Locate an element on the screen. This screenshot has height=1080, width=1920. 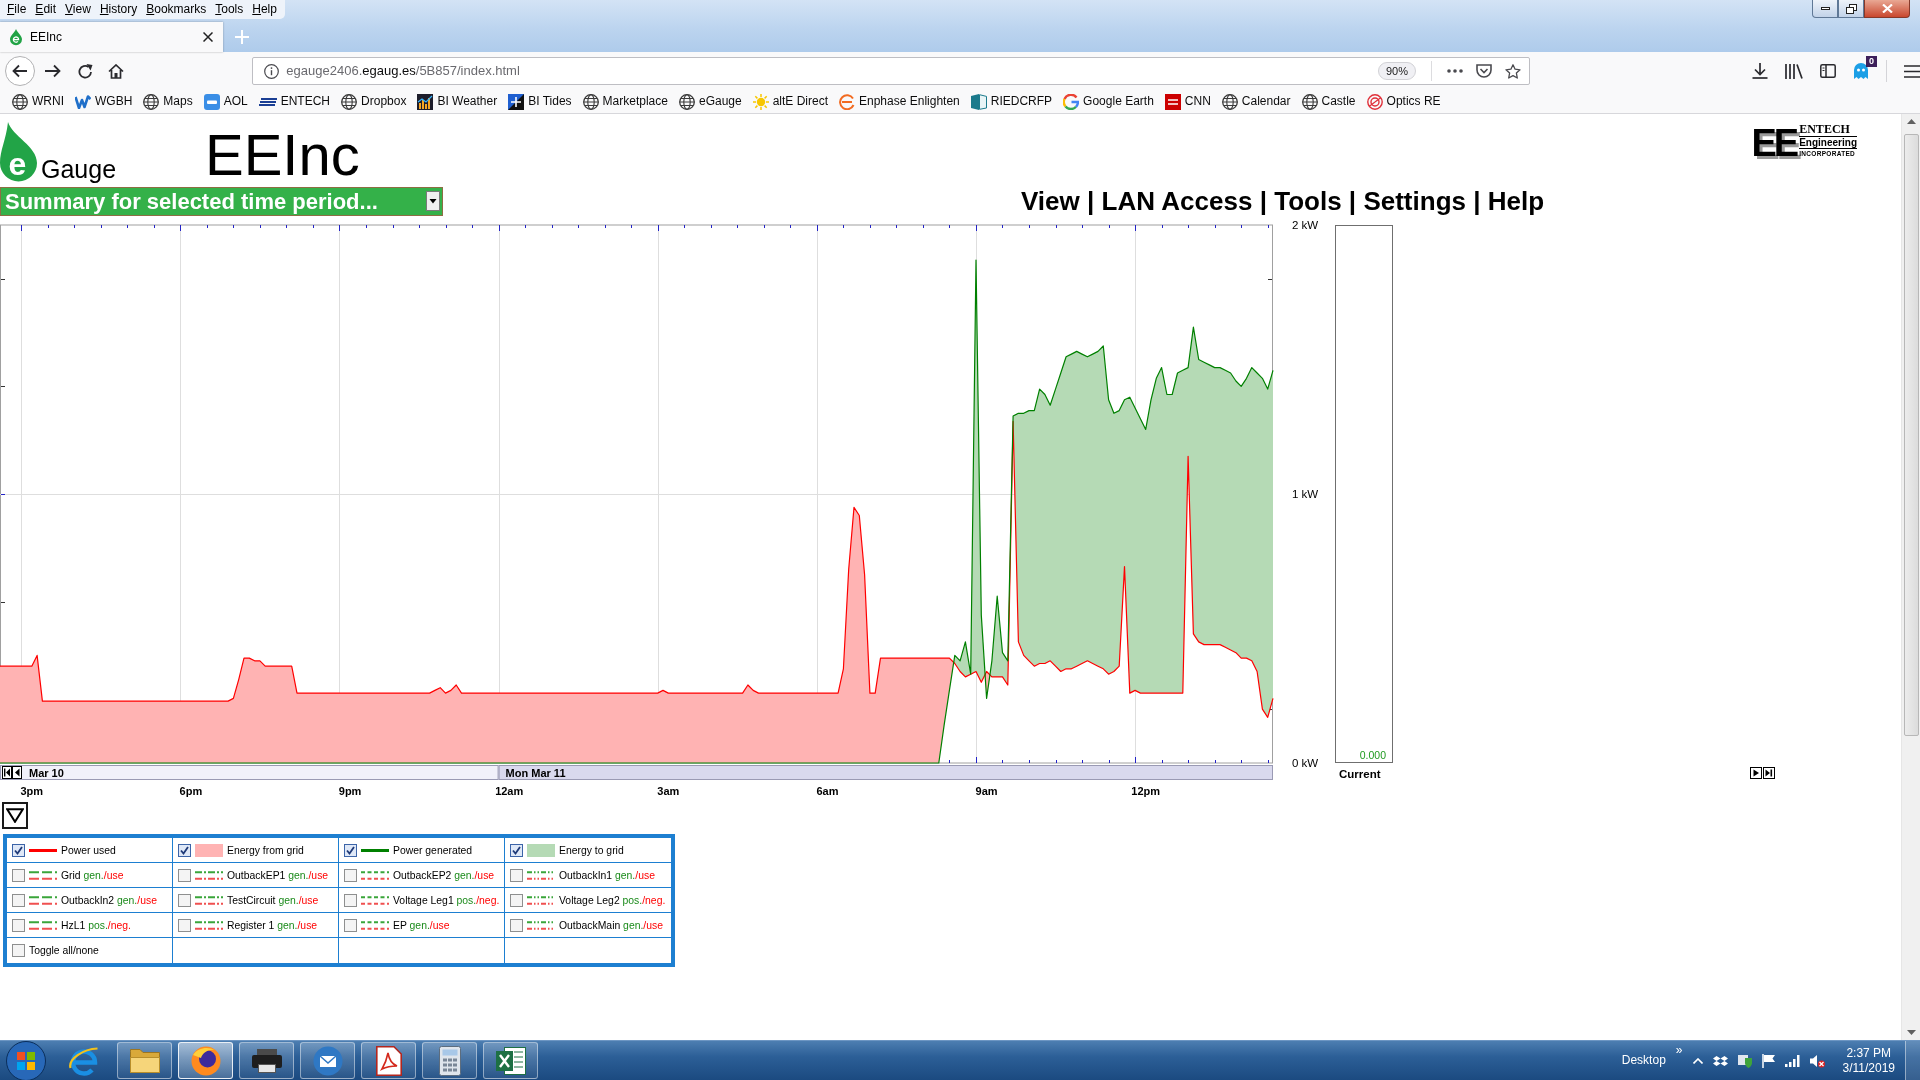
diamonds-icon is located at coordinates (1720, 1060).